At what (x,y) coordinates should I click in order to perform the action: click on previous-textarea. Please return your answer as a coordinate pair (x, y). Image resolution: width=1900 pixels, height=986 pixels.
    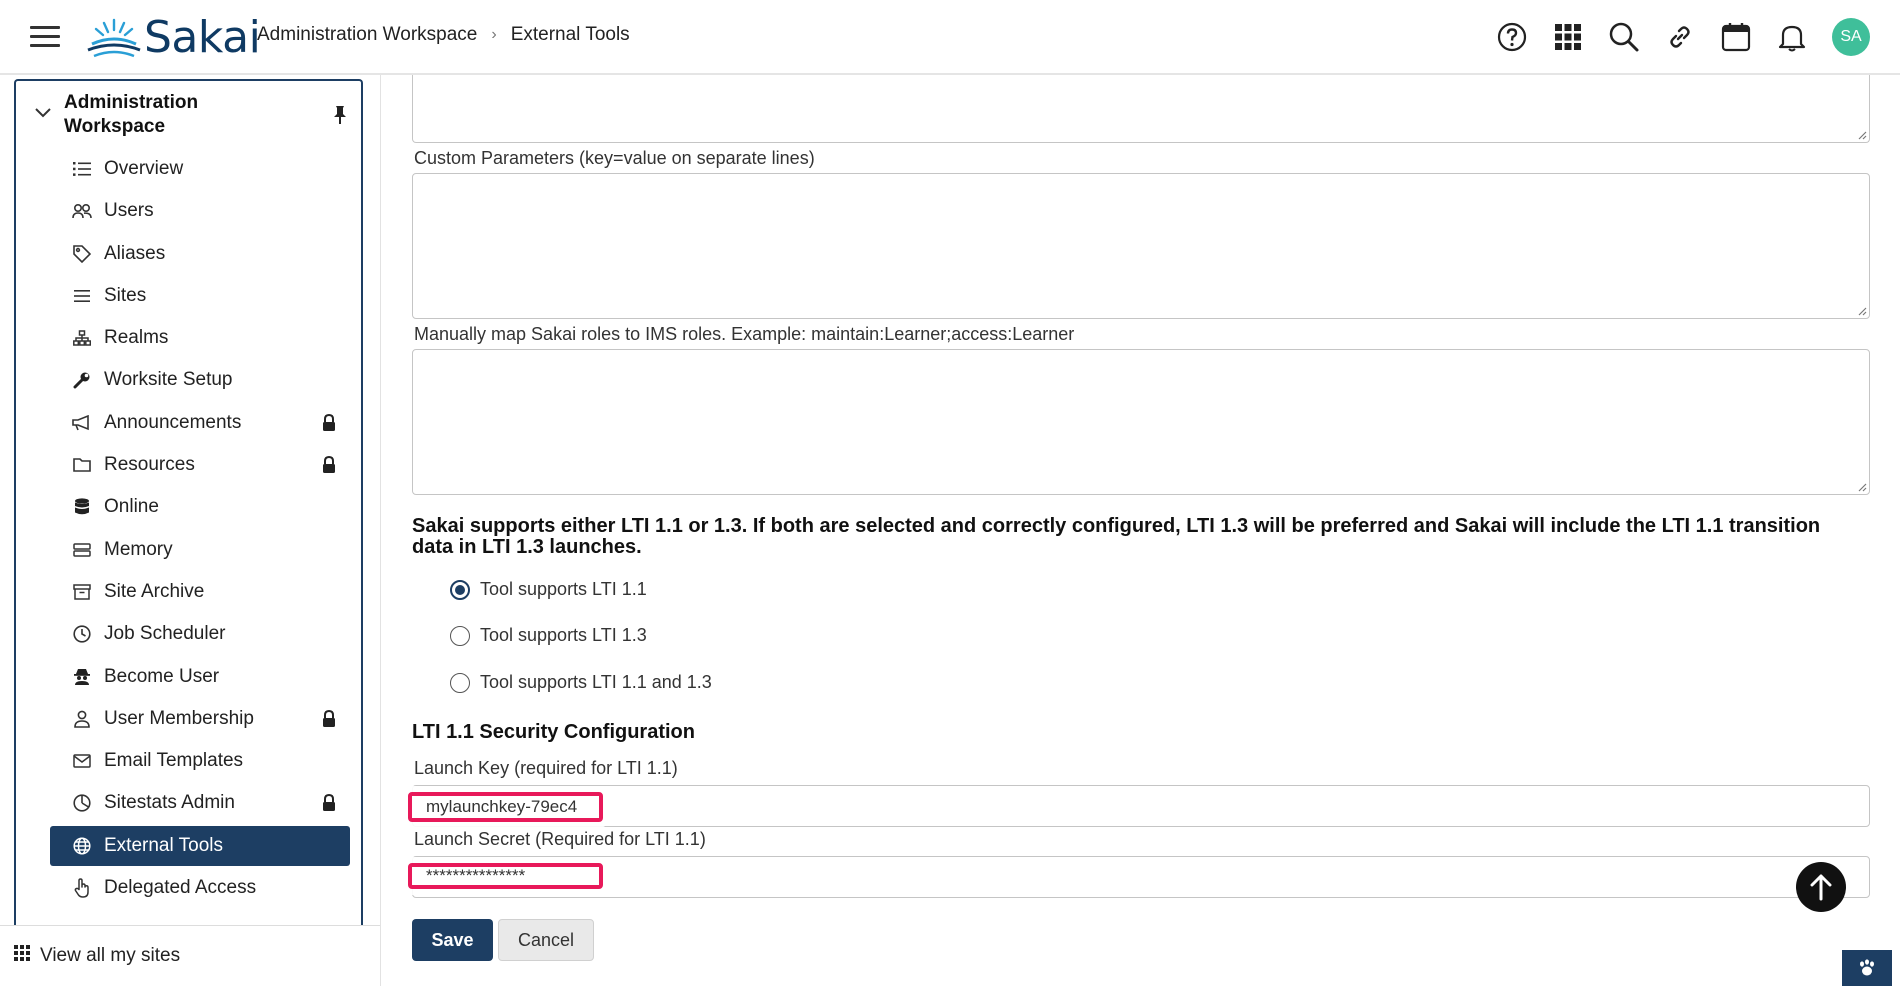
    Looking at the image, I should click on (1141, 109).